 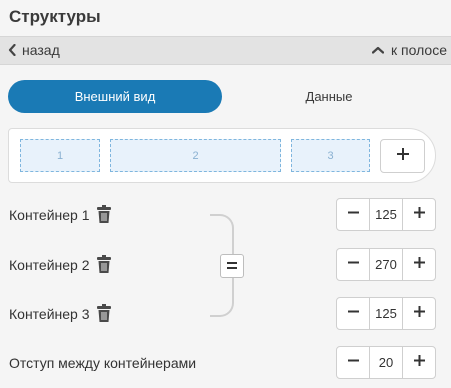 I want to click on back-label: назад, so click(x=41, y=50).